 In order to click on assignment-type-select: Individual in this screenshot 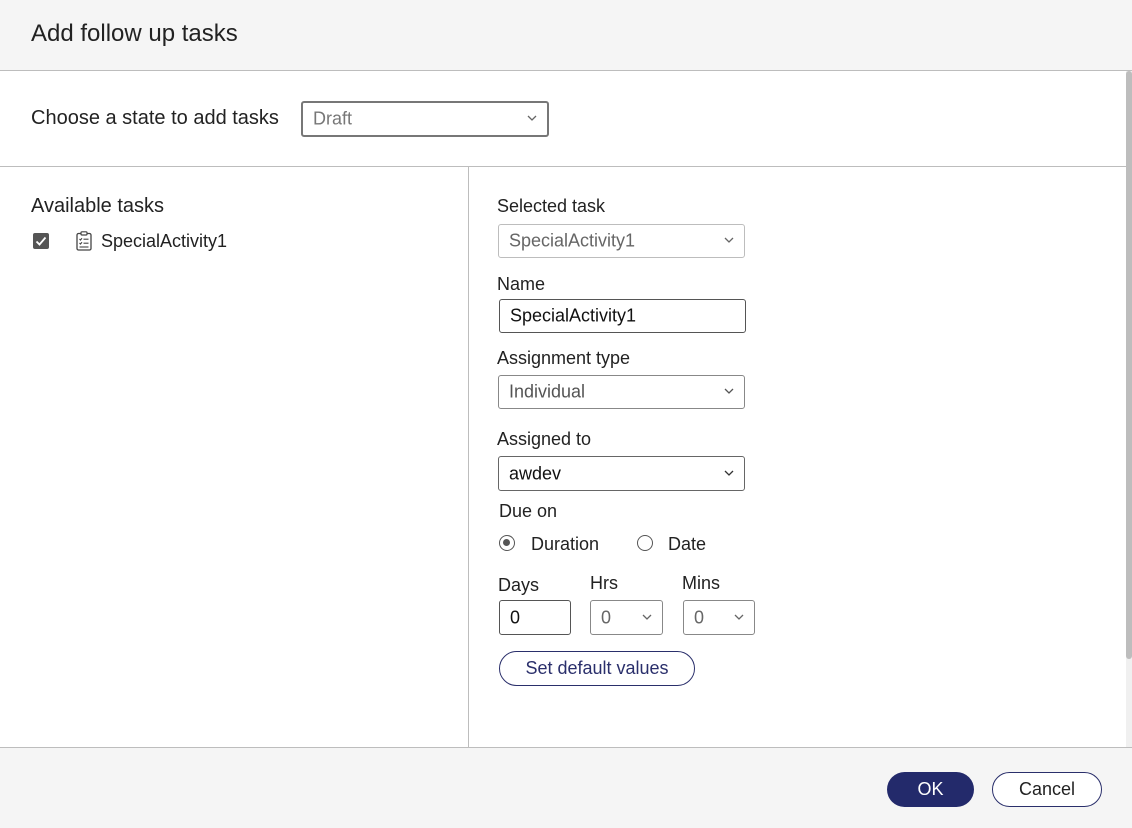, I will do `click(621, 392)`.